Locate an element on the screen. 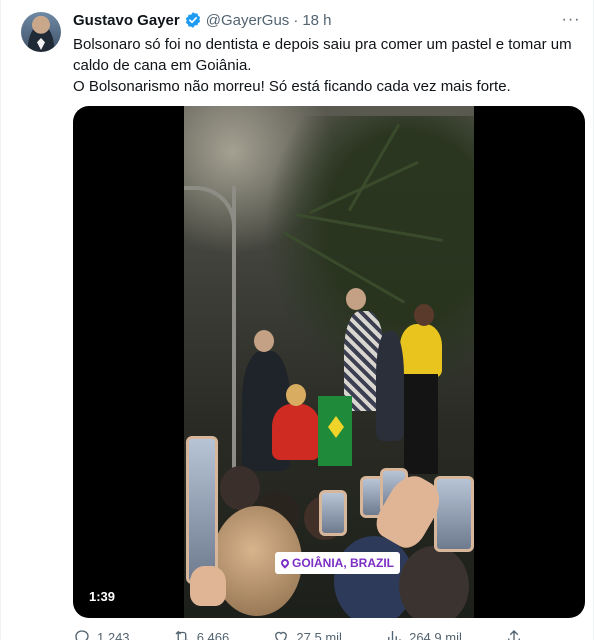 The width and height of the screenshot is (594, 640). share-button is located at coordinates (514, 634).